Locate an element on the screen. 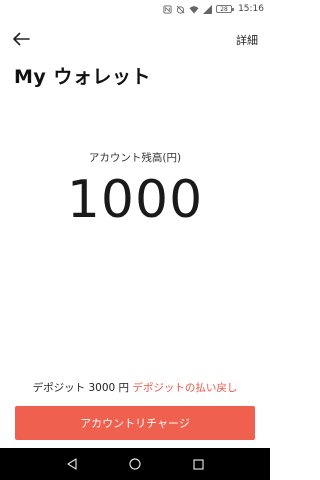 This screenshot has width=320, height=480. battery-icon: 28 is located at coordinates (225, 9).